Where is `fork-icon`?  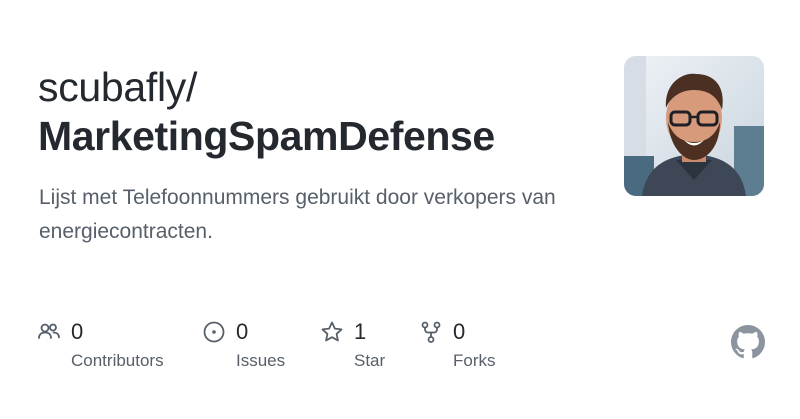
fork-icon is located at coordinates (431, 332).